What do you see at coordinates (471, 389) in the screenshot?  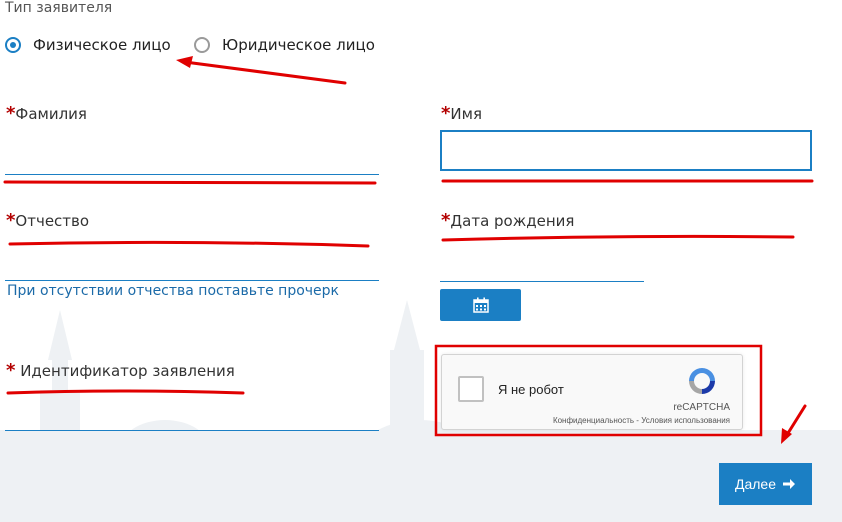 I see `recaptcha-checkbox` at bounding box center [471, 389].